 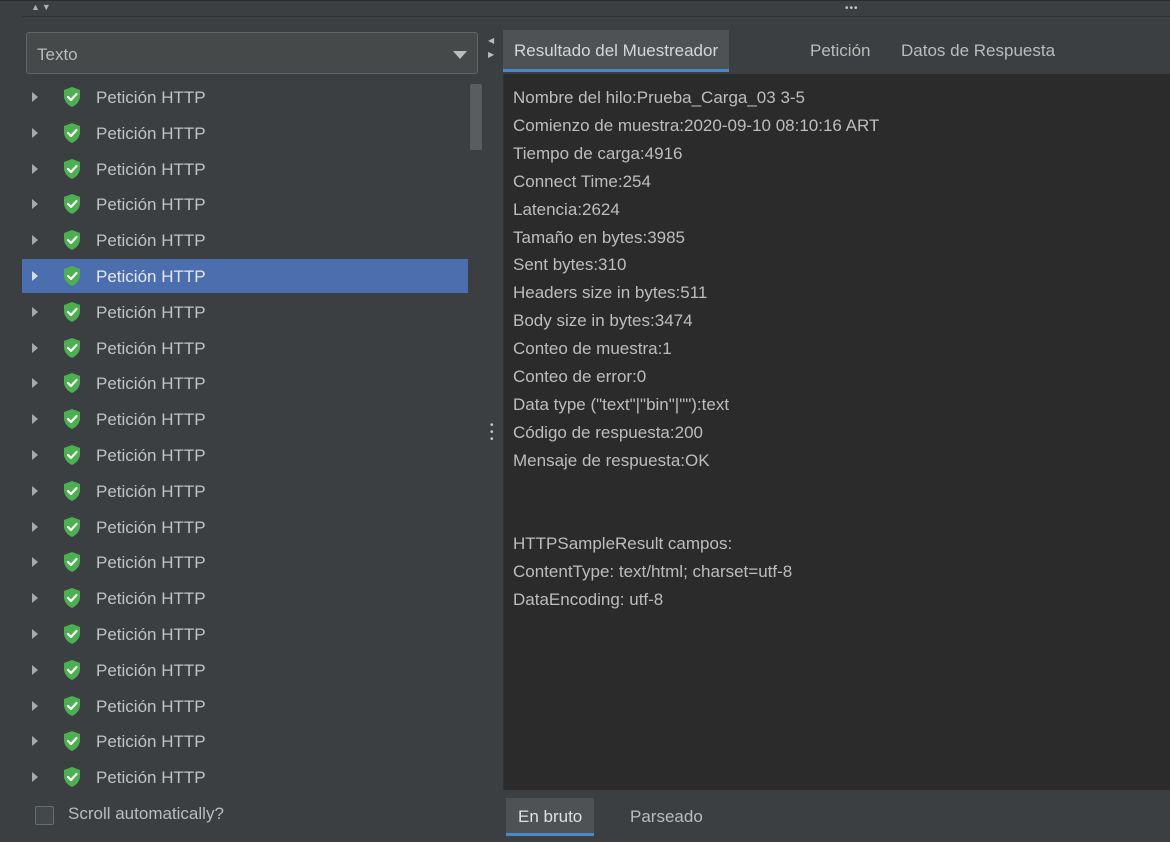 What do you see at coordinates (146, 814) in the screenshot?
I see `scroll-automatically-label: Scroll automatically?` at bounding box center [146, 814].